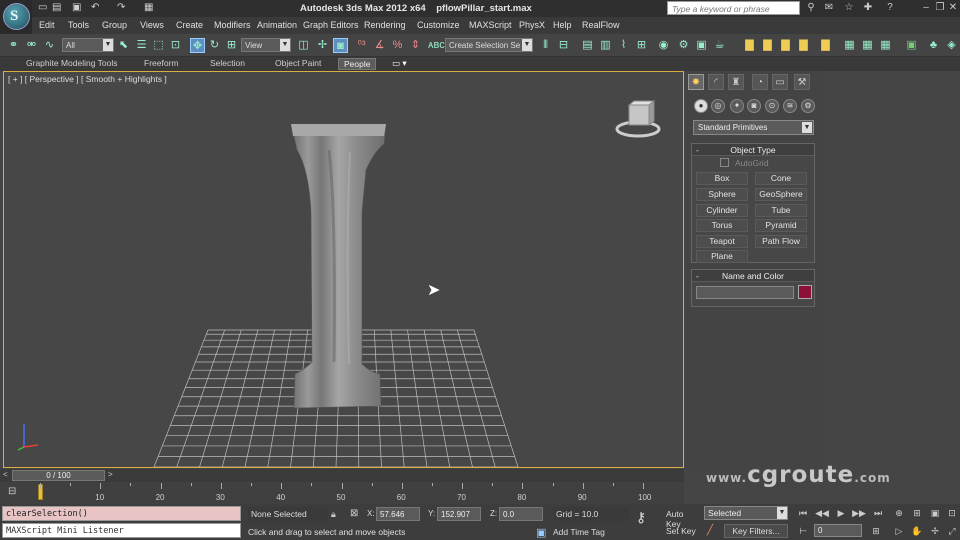 This screenshot has width=960, height=540. Describe the element at coordinates (737, 106) in the screenshot. I see `lights-category-icon: ✦` at that location.